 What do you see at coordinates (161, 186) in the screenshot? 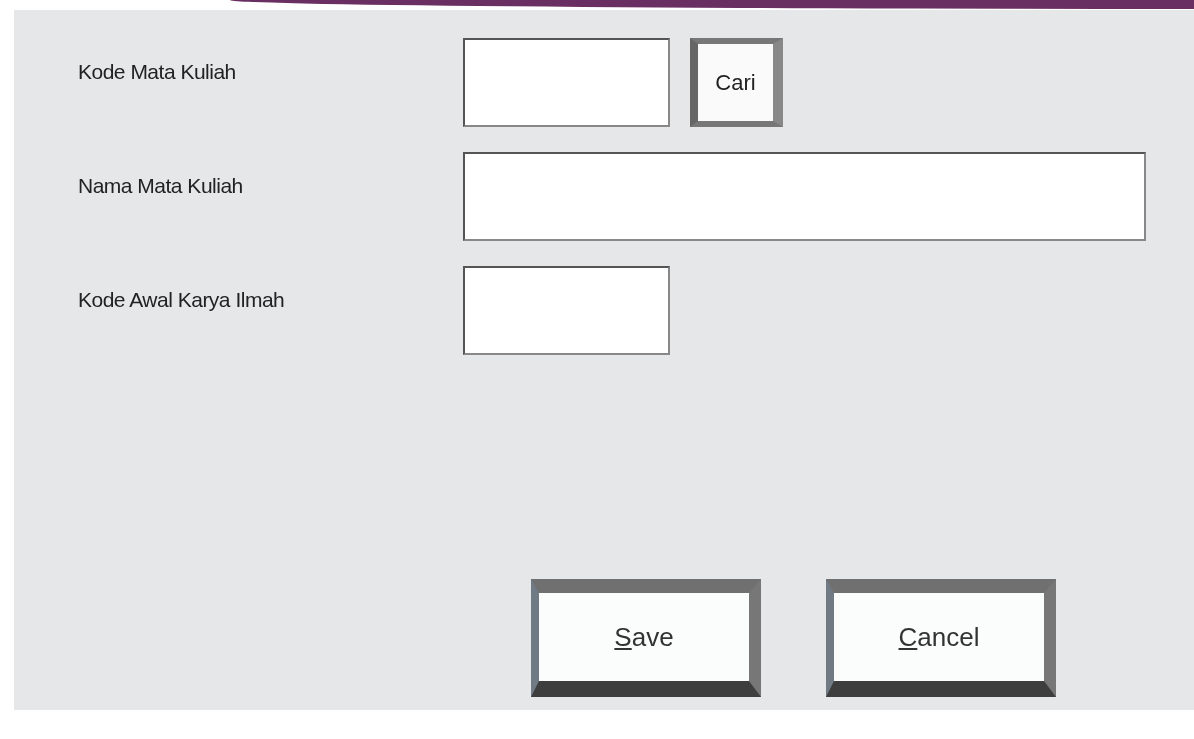
I see `field-label: Nama Mata Kuliah` at bounding box center [161, 186].